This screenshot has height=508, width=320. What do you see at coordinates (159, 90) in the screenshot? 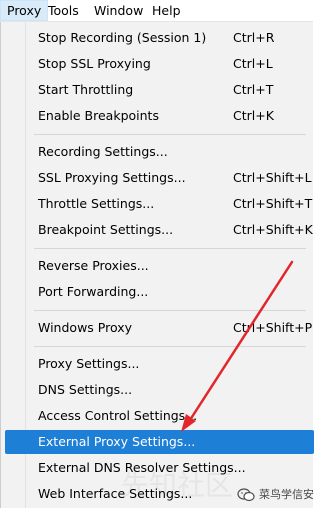
I see `menu-item-start-throttling: Start Throttling Ctrl+T` at bounding box center [159, 90].